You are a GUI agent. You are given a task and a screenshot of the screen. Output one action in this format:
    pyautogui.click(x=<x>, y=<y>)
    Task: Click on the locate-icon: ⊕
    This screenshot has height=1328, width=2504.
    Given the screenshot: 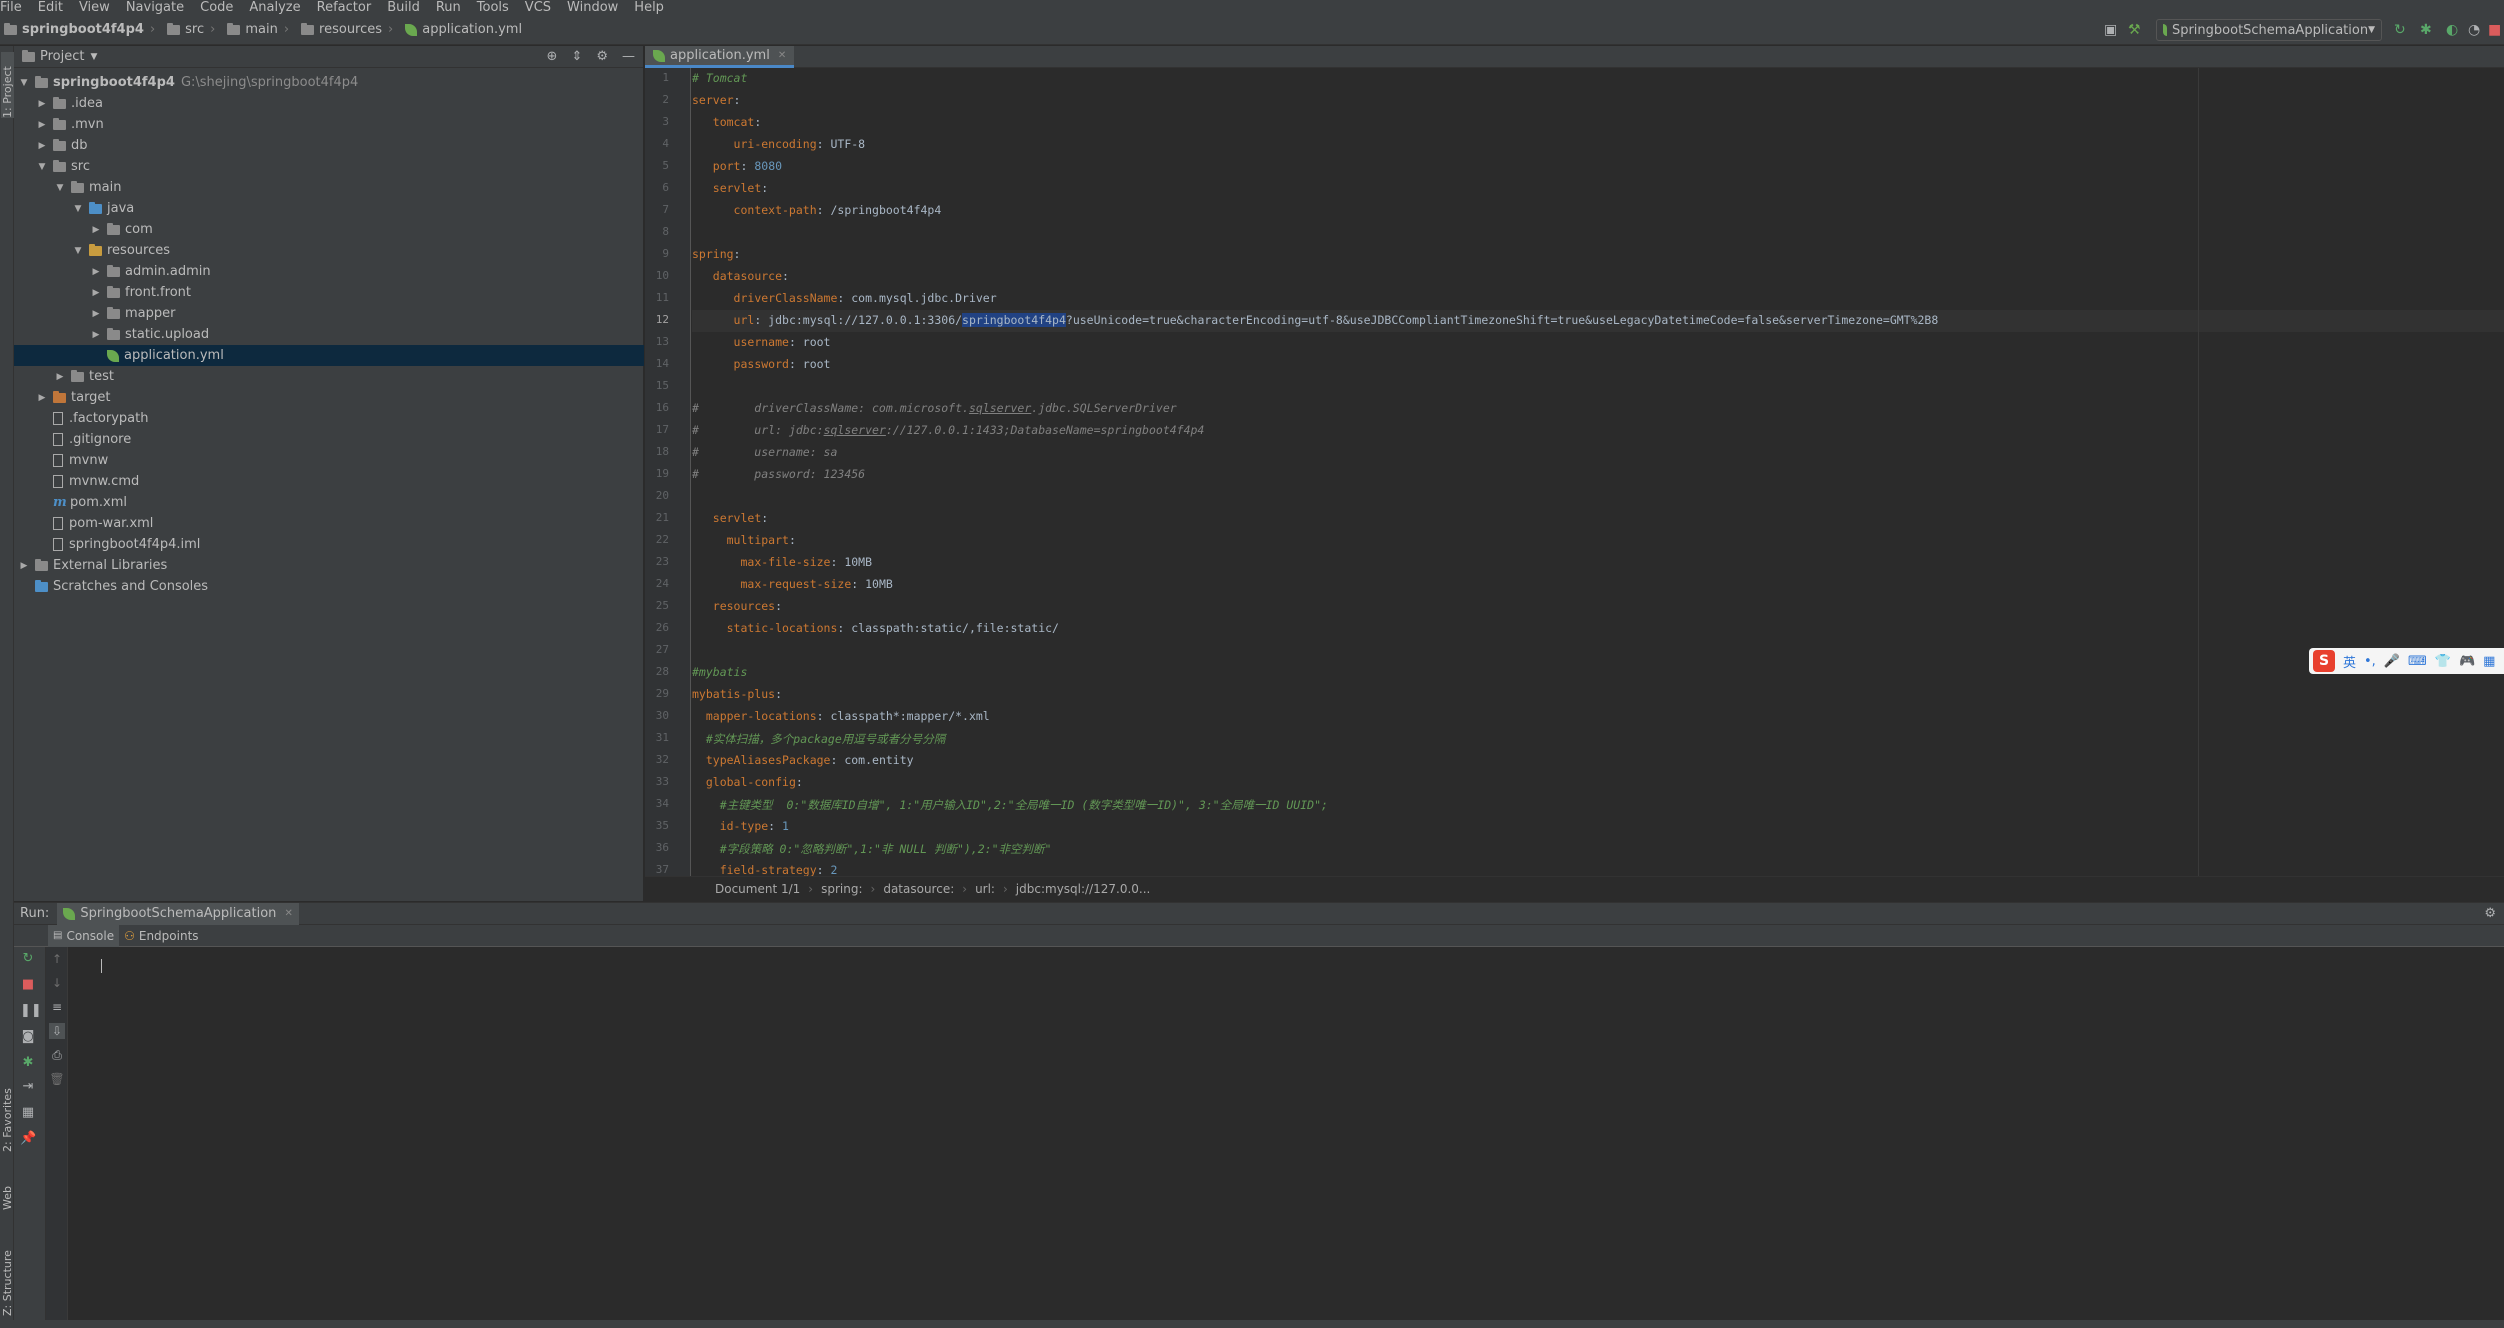 What is the action you would take?
    pyautogui.click(x=552, y=56)
    